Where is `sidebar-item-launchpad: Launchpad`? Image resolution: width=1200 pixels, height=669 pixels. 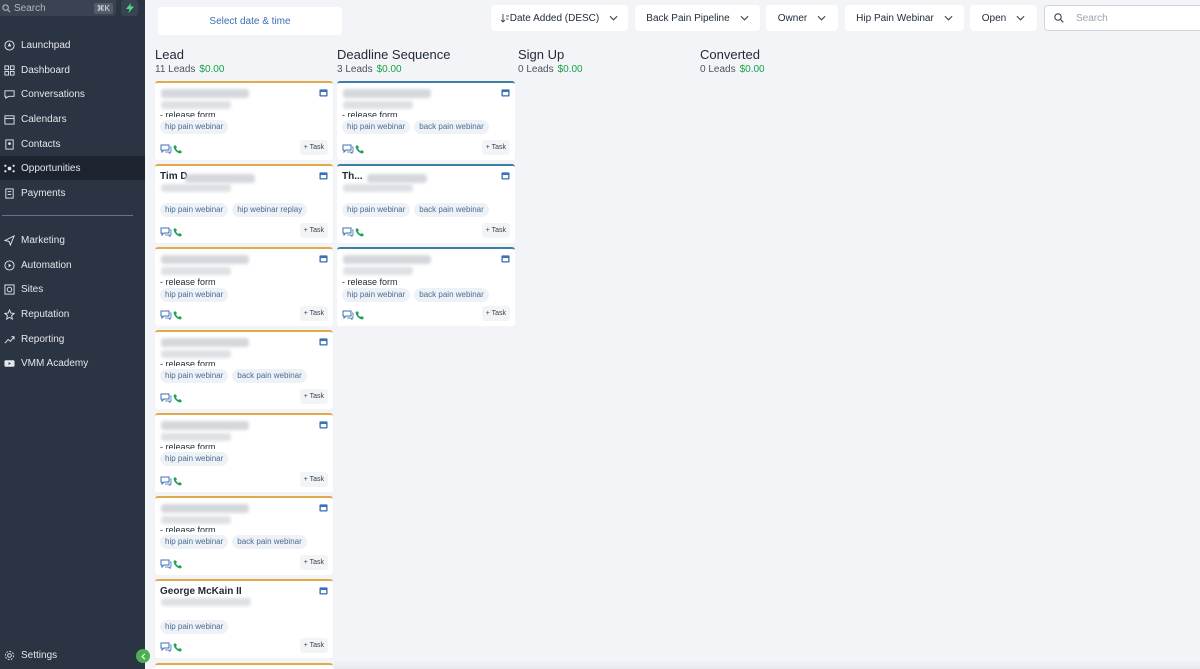
sidebar-item-launchpad: Launchpad is located at coordinates (72, 45).